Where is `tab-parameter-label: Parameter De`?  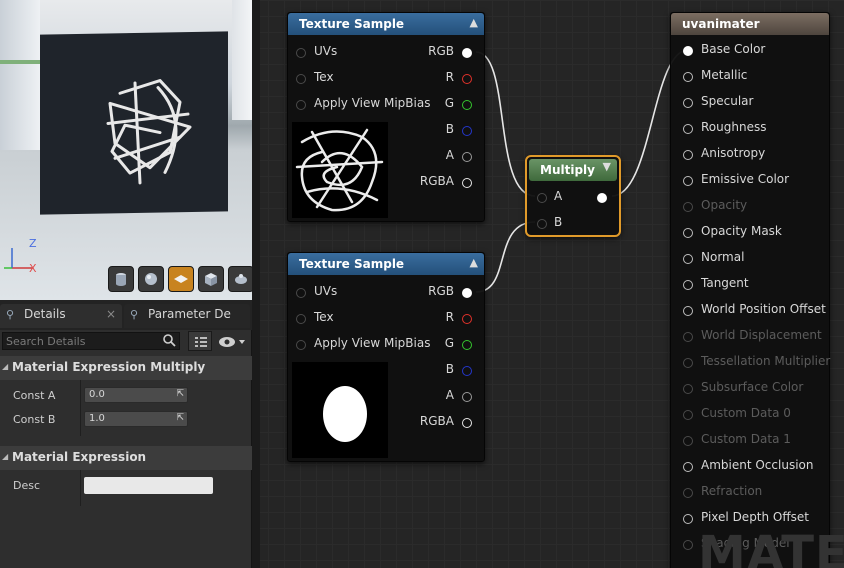
tab-parameter-label: Parameter De is located at coordinates (189, 314).